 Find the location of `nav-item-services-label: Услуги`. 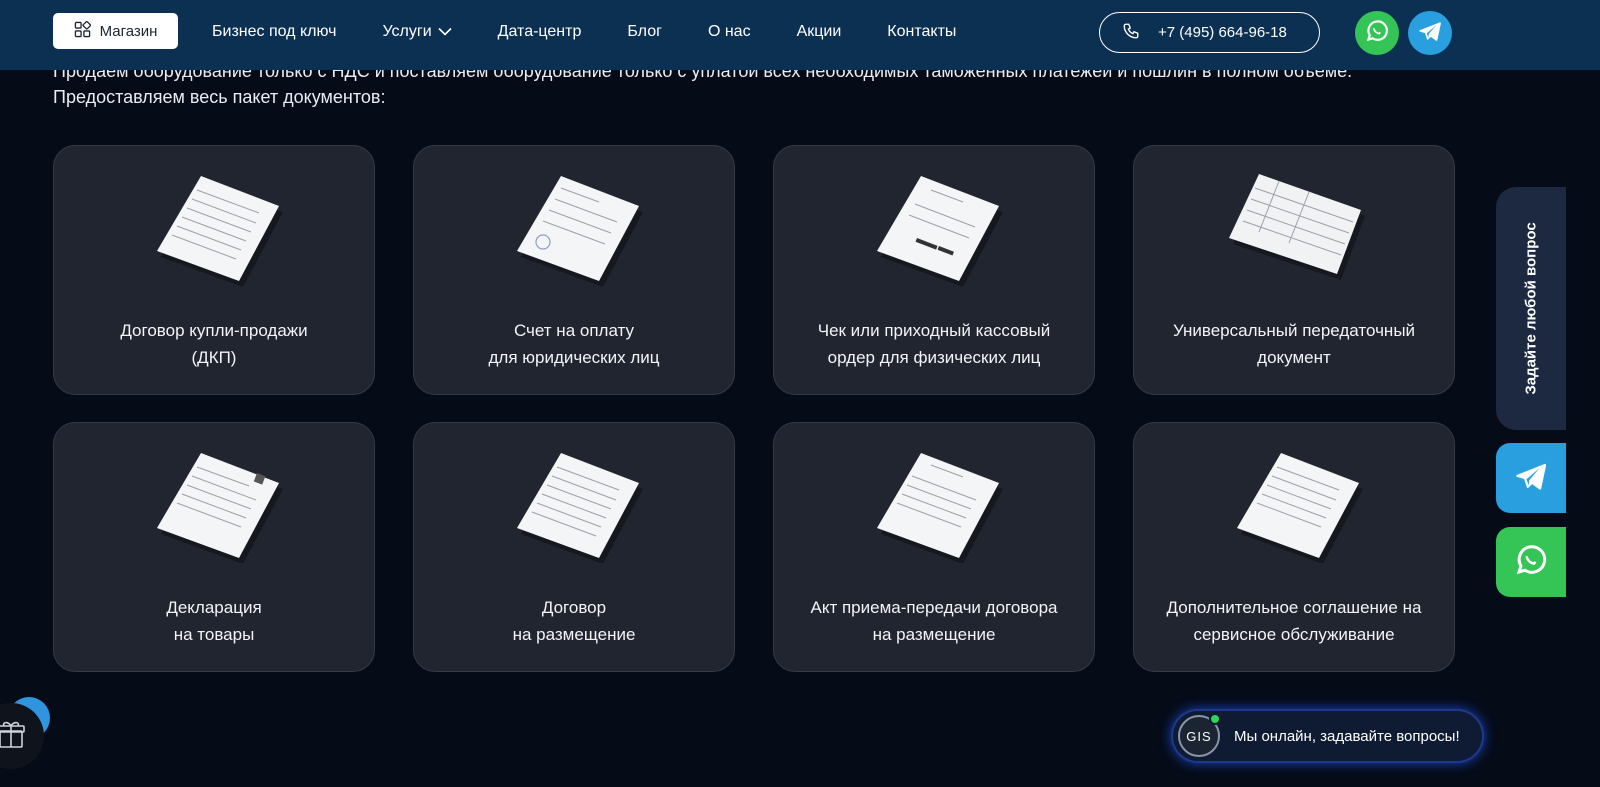

nav-item-services-label: Услуги is located at coordinates (407, 31).